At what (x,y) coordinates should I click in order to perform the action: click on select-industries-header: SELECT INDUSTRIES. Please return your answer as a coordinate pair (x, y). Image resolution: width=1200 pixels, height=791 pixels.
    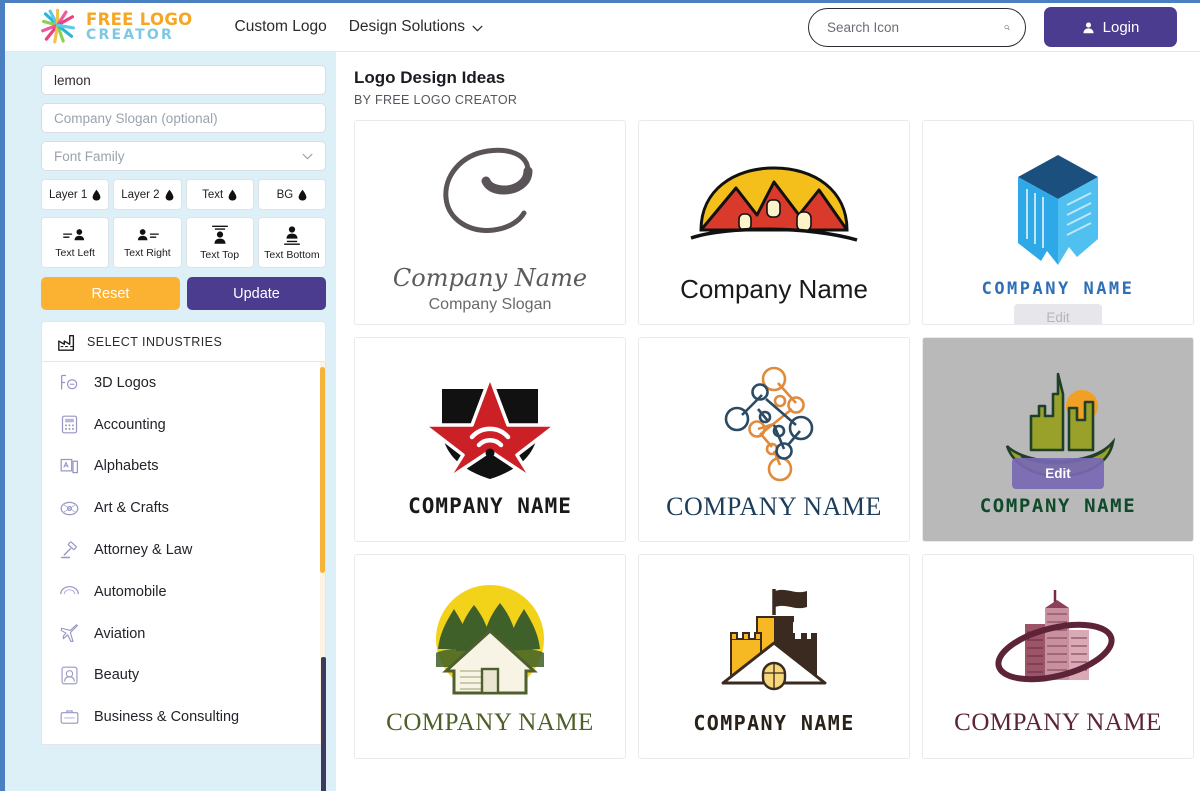
    Looking at the image, I should click on (183, 341).